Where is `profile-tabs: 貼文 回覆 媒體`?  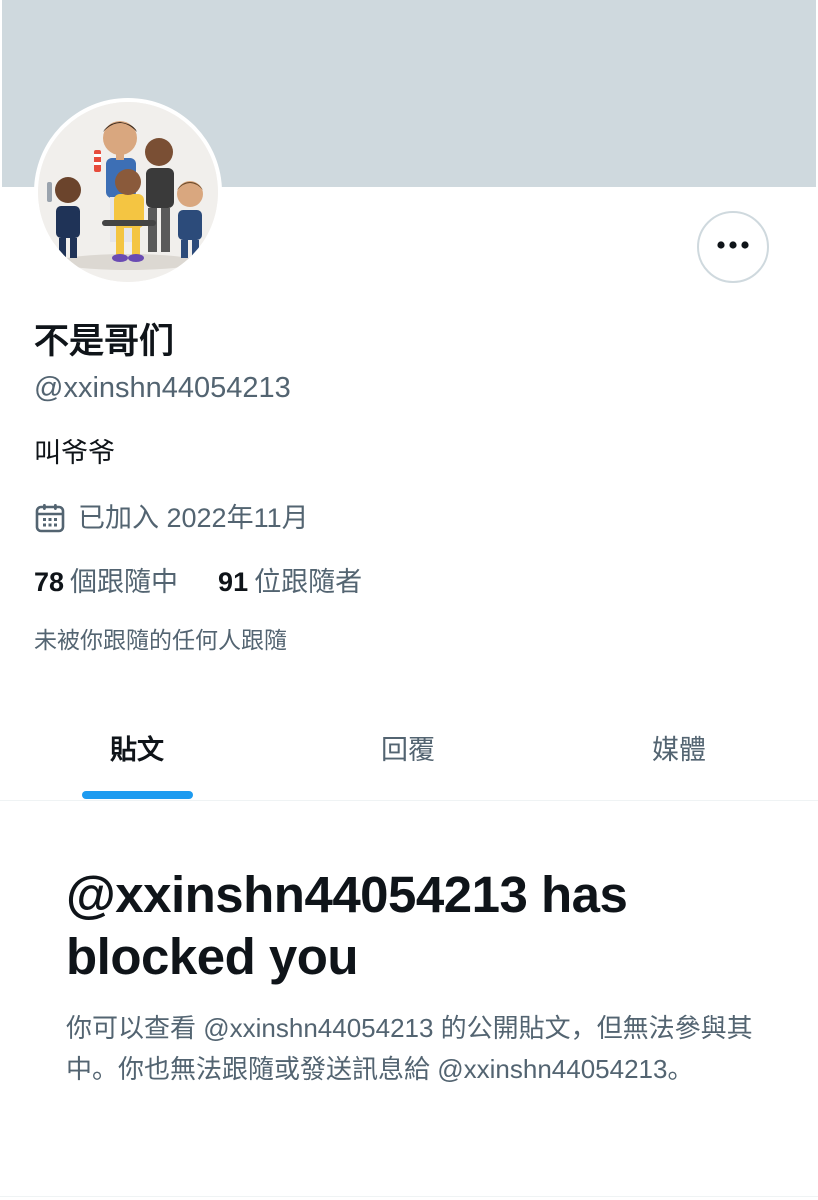 profile-tabs: 貼文 回覆 媒體 is located at coordinates (409, 750).